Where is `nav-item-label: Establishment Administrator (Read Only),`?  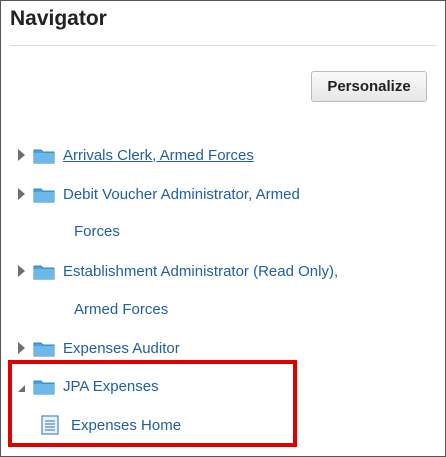
nav-item-label: Establishment Administrator (Read Only), is located at coordinates (200, 271).